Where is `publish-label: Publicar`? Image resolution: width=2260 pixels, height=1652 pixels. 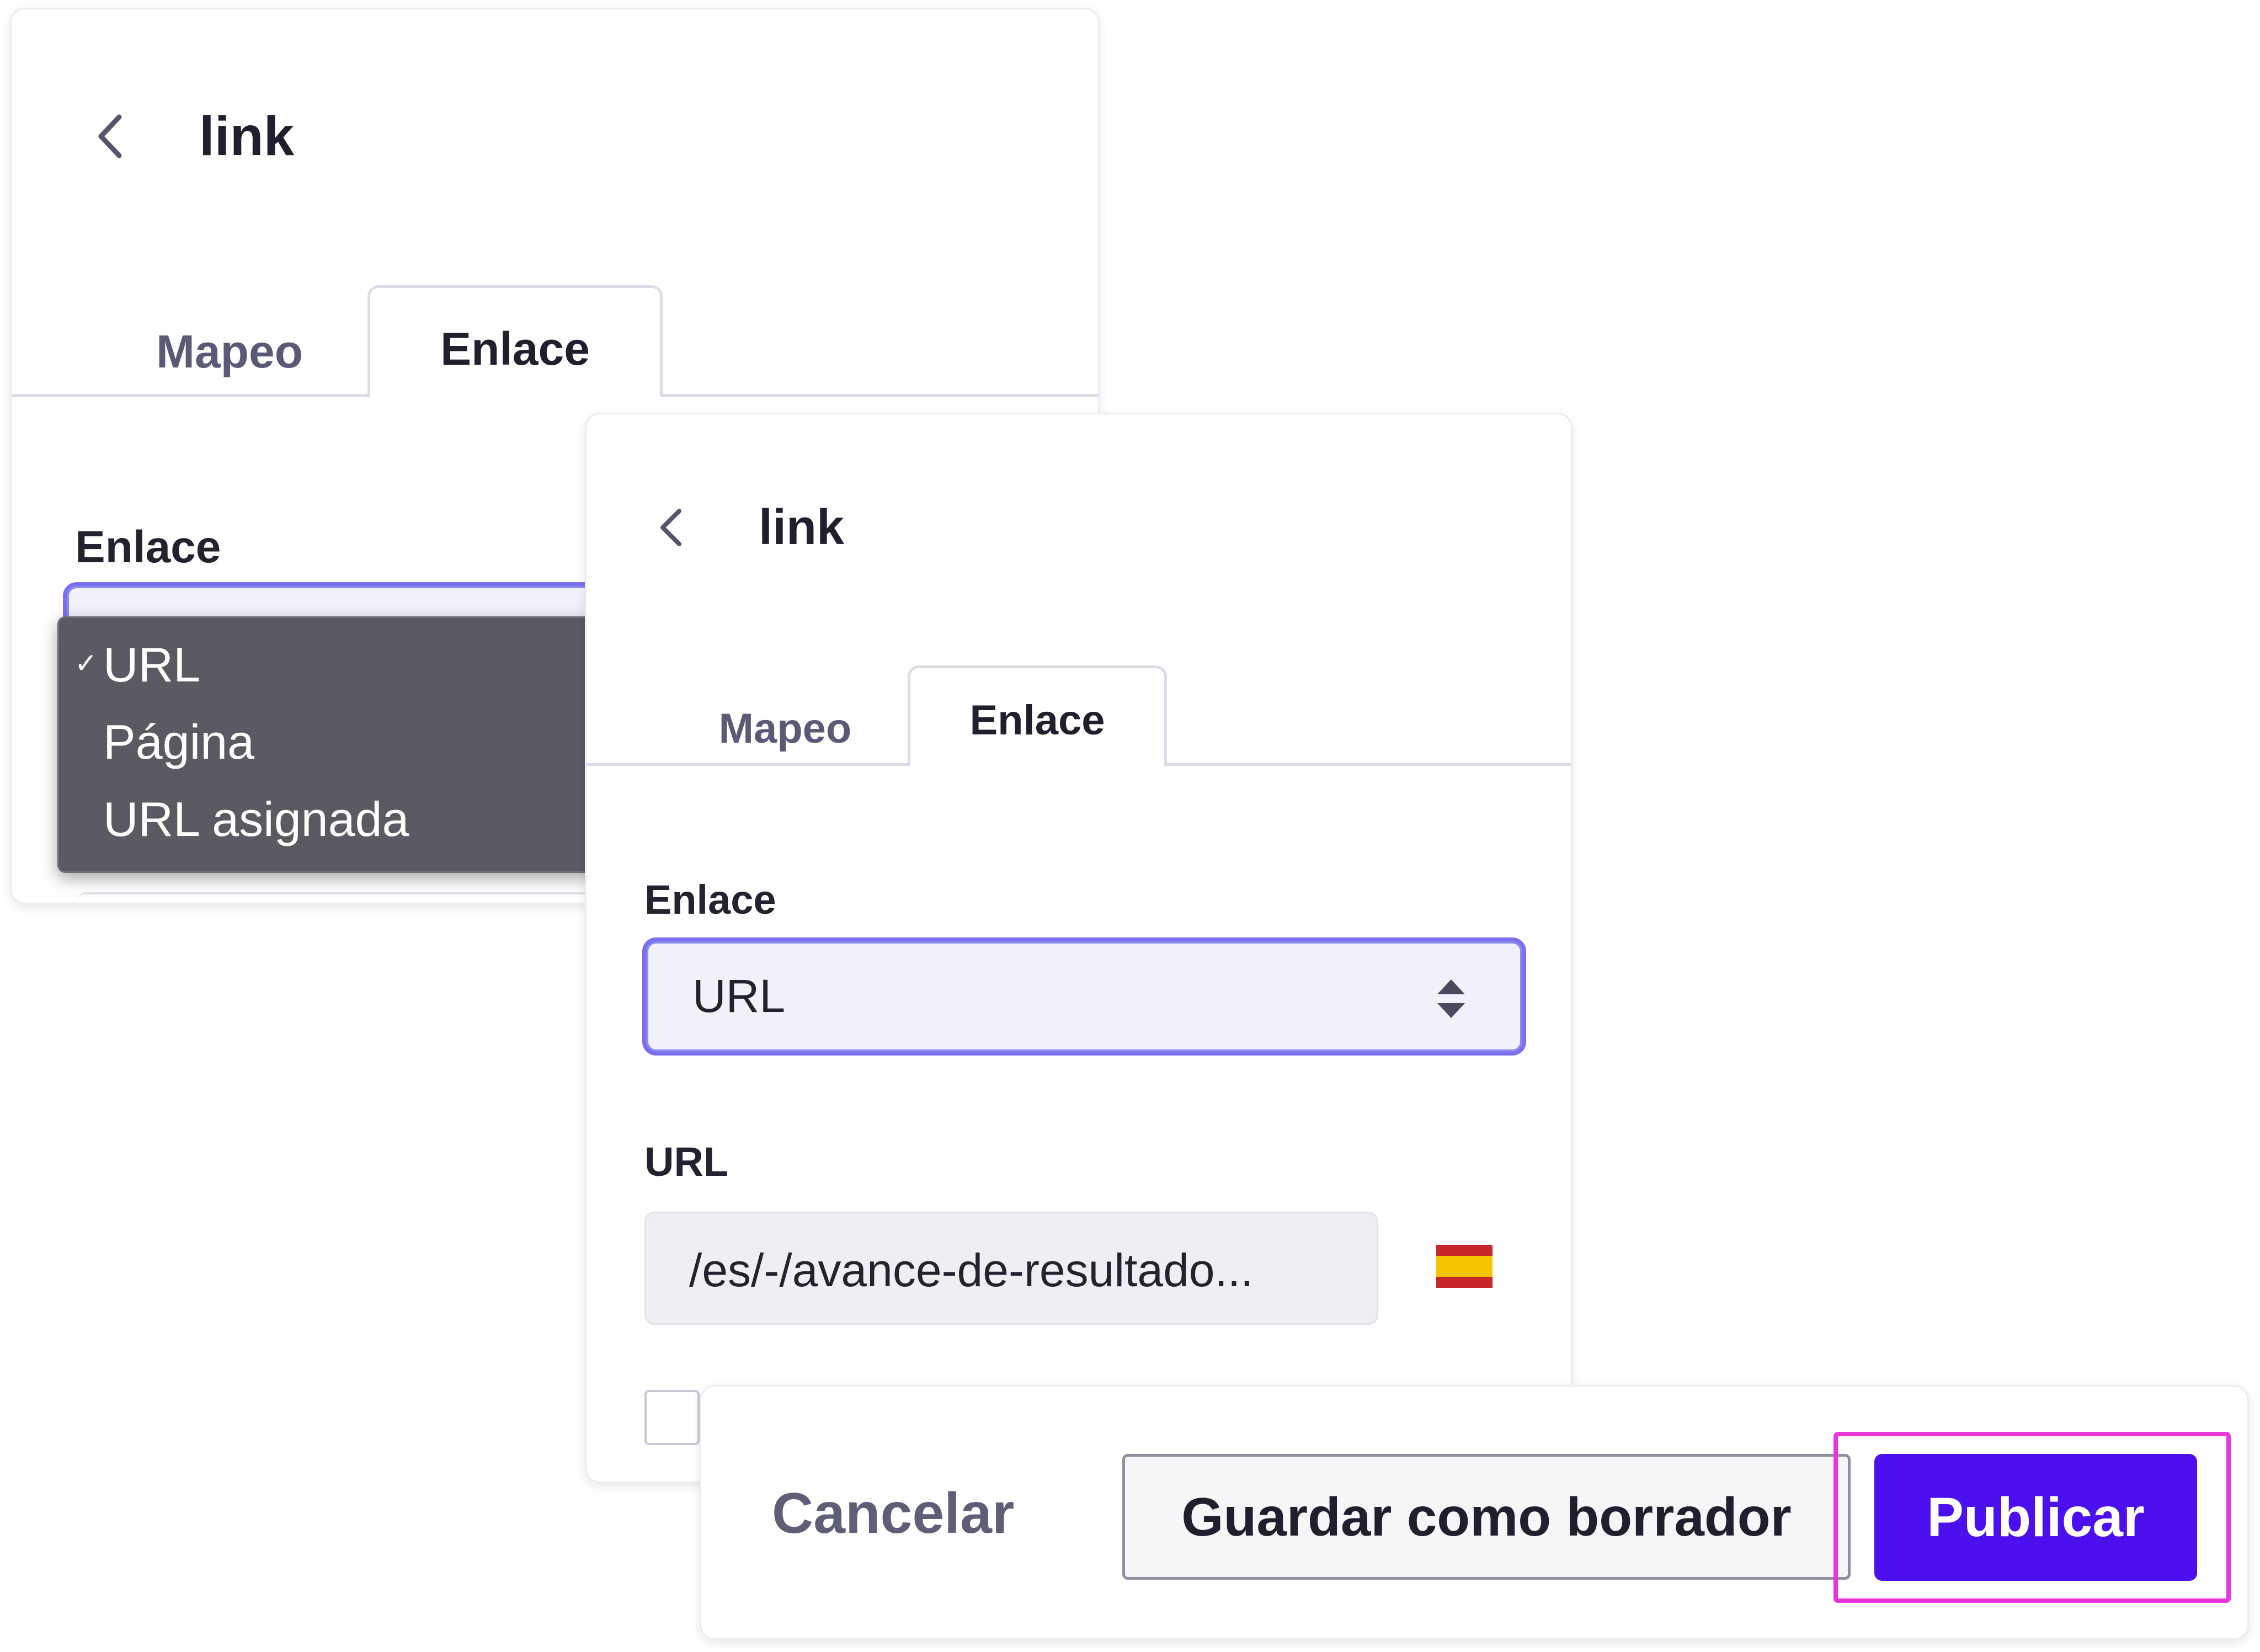
publish-label: Publicar is located at coordinates (2036, 1517).